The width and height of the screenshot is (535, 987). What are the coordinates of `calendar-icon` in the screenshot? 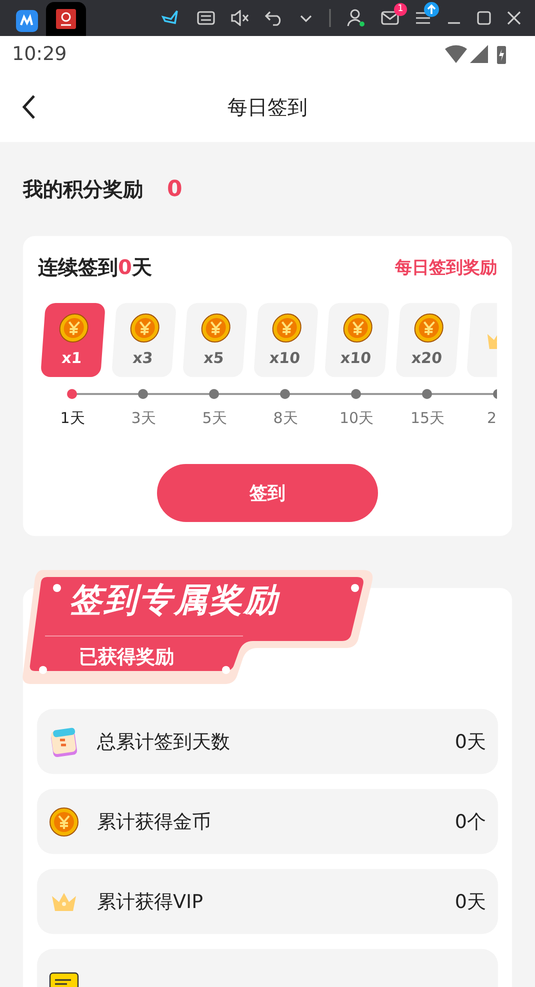 It's located at (64, 742).